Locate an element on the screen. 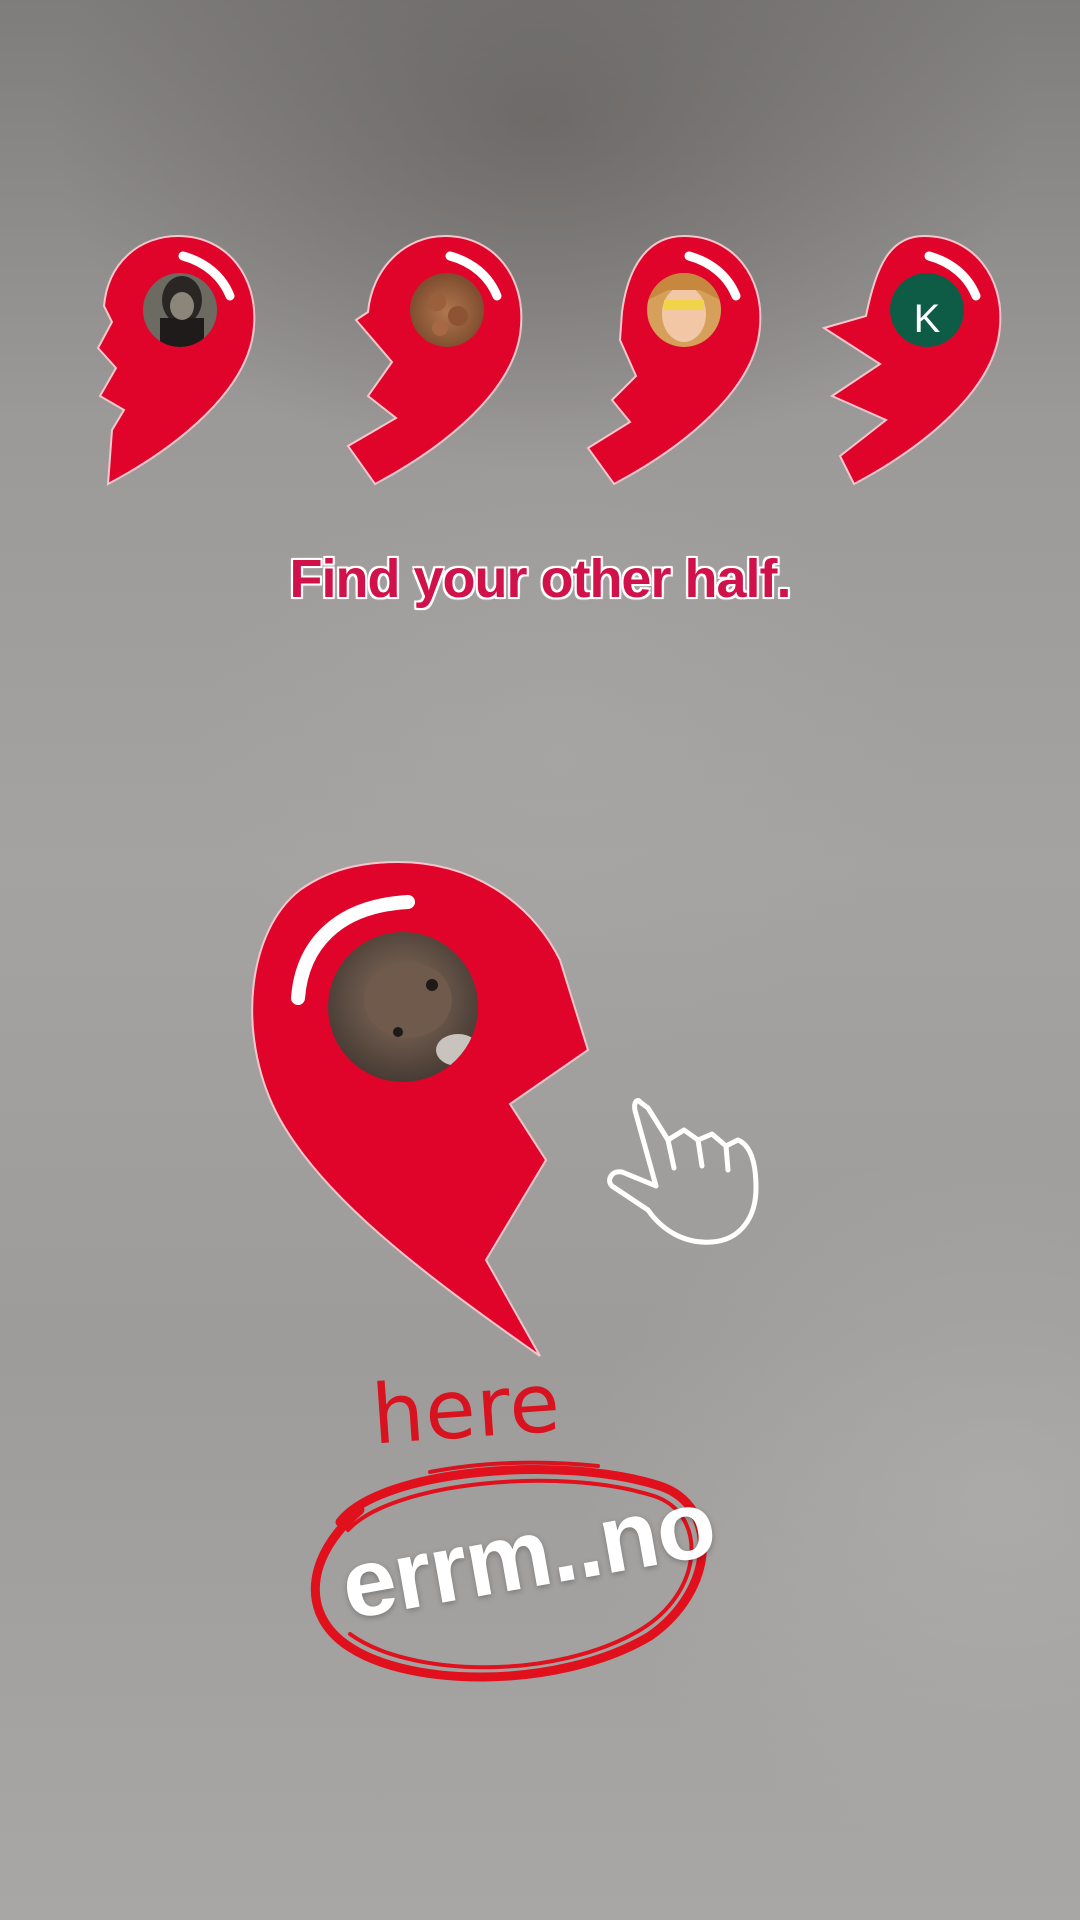  tap-hand-icon is located at coordinates (683, 1171).